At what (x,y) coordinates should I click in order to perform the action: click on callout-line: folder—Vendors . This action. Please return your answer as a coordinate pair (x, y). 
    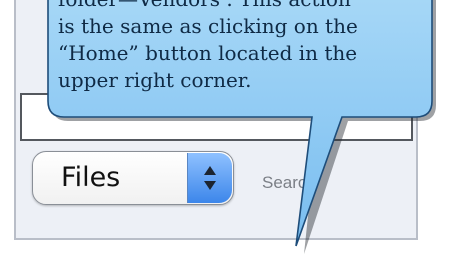
    Looking at the image, I should click on (238, 6).